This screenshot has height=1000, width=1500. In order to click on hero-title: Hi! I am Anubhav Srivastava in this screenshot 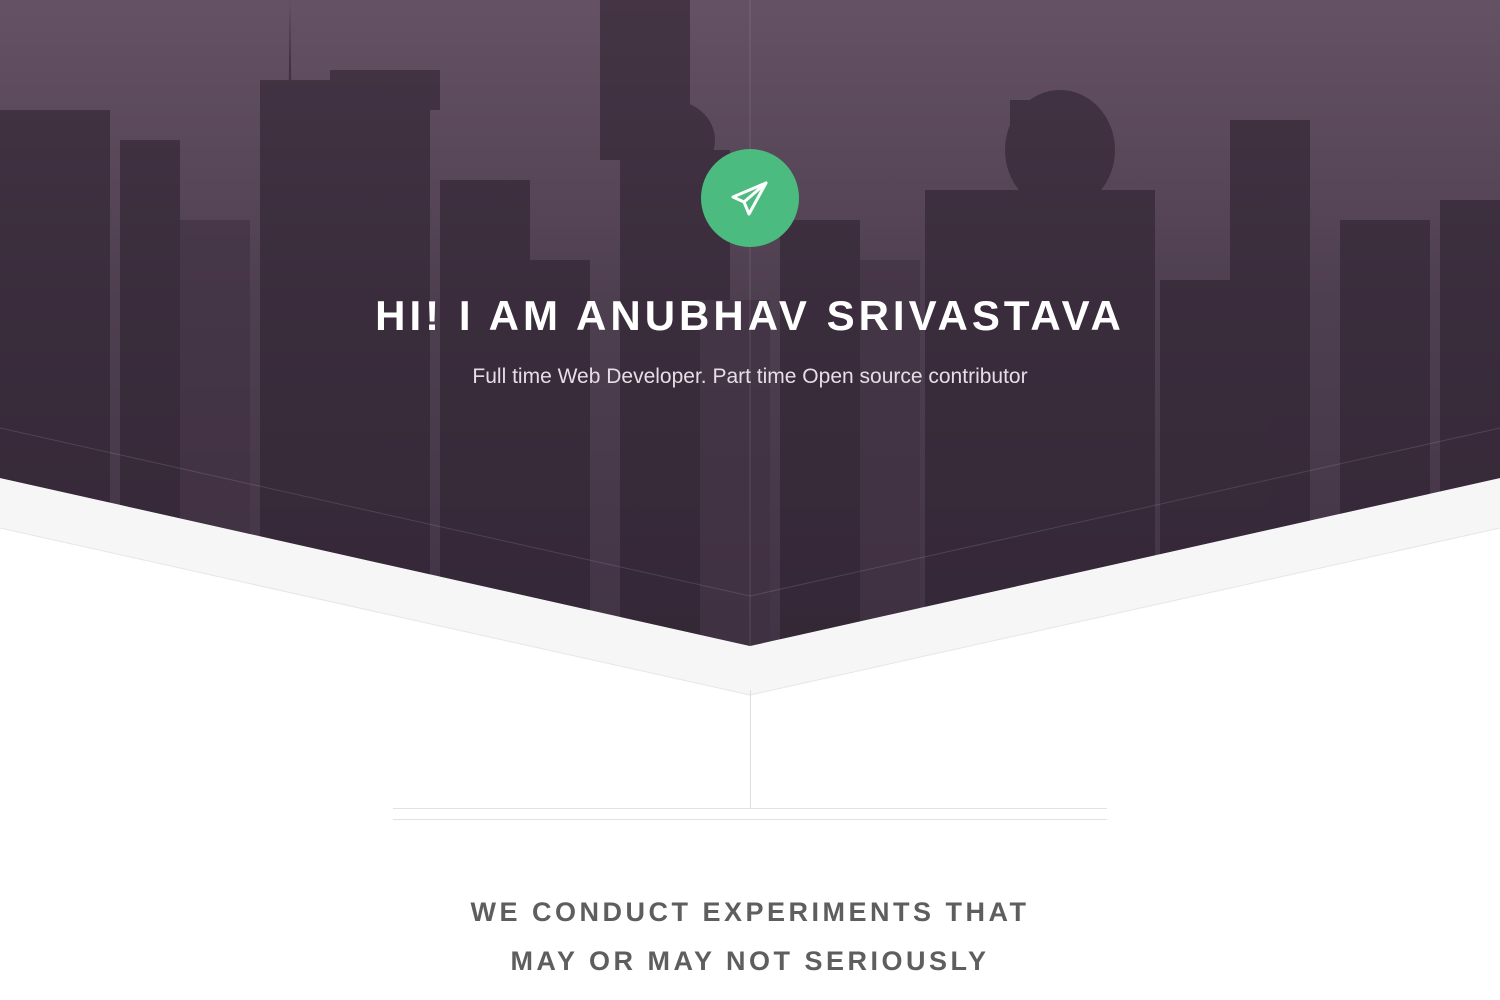, I will do `click(750, 315)`.